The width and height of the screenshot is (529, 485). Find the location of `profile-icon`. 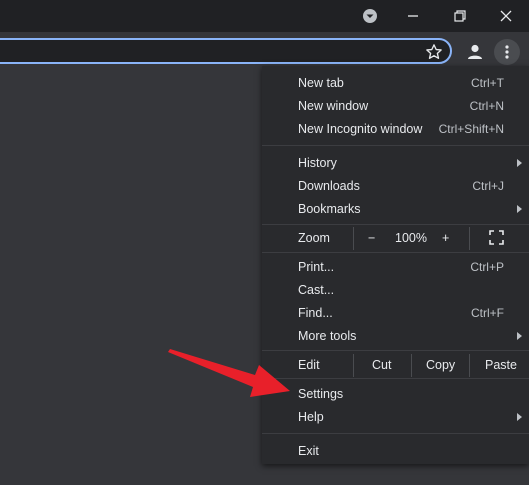

profile-icon is located at coordinates (475, 52).